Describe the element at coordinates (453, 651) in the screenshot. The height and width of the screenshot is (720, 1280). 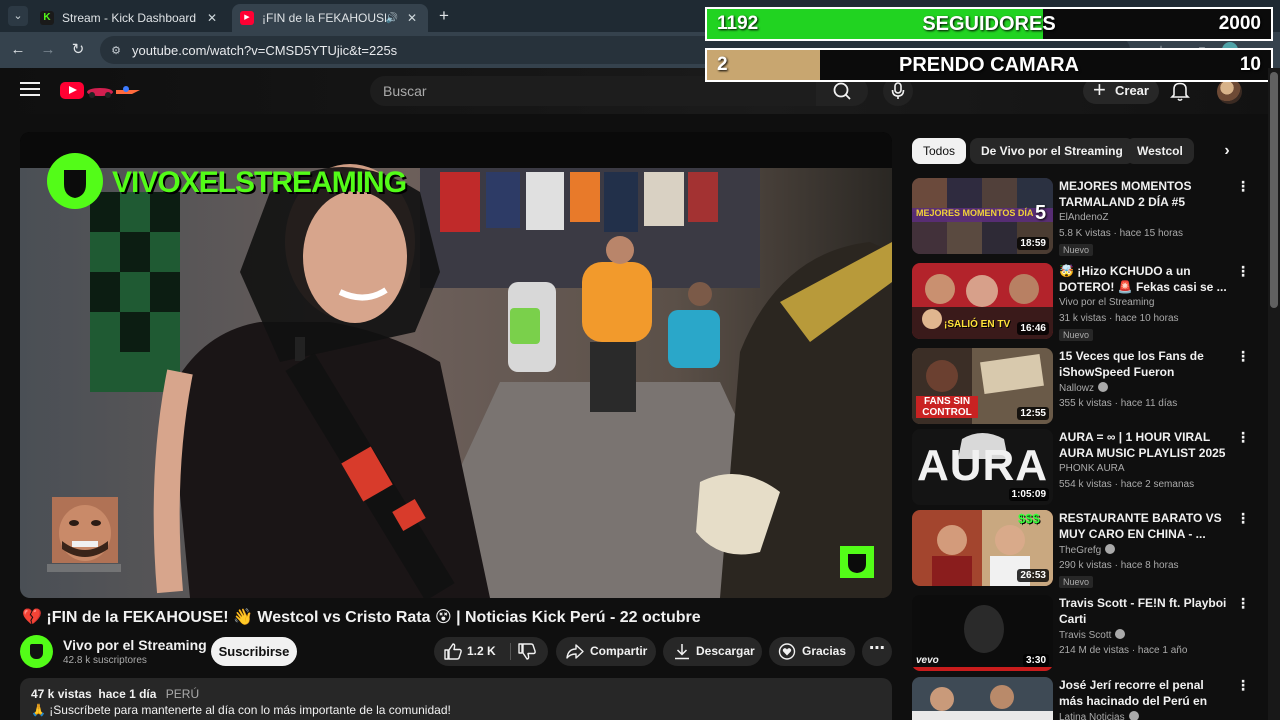
I see `like-icon` at that location.